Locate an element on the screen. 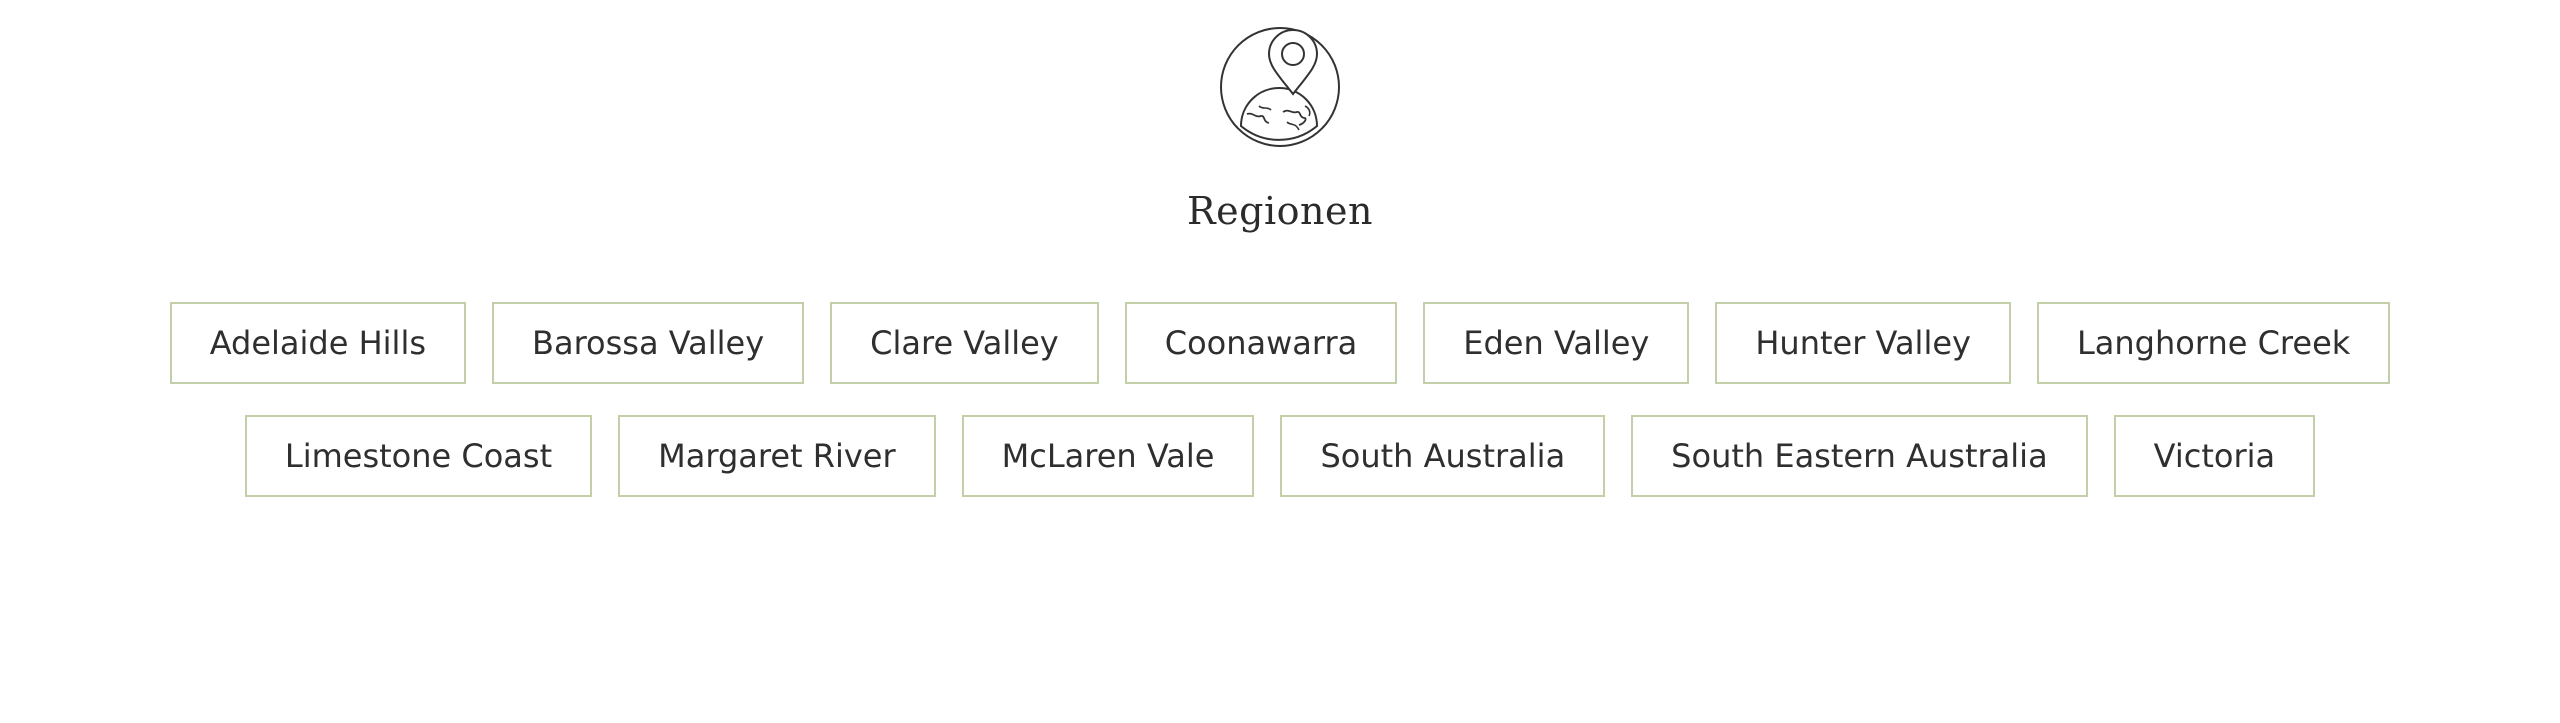 The width and height of the screenshot is (2560, 723). region-tag-coonawarra: Coonawarra is located at coordinates (1261, 343).